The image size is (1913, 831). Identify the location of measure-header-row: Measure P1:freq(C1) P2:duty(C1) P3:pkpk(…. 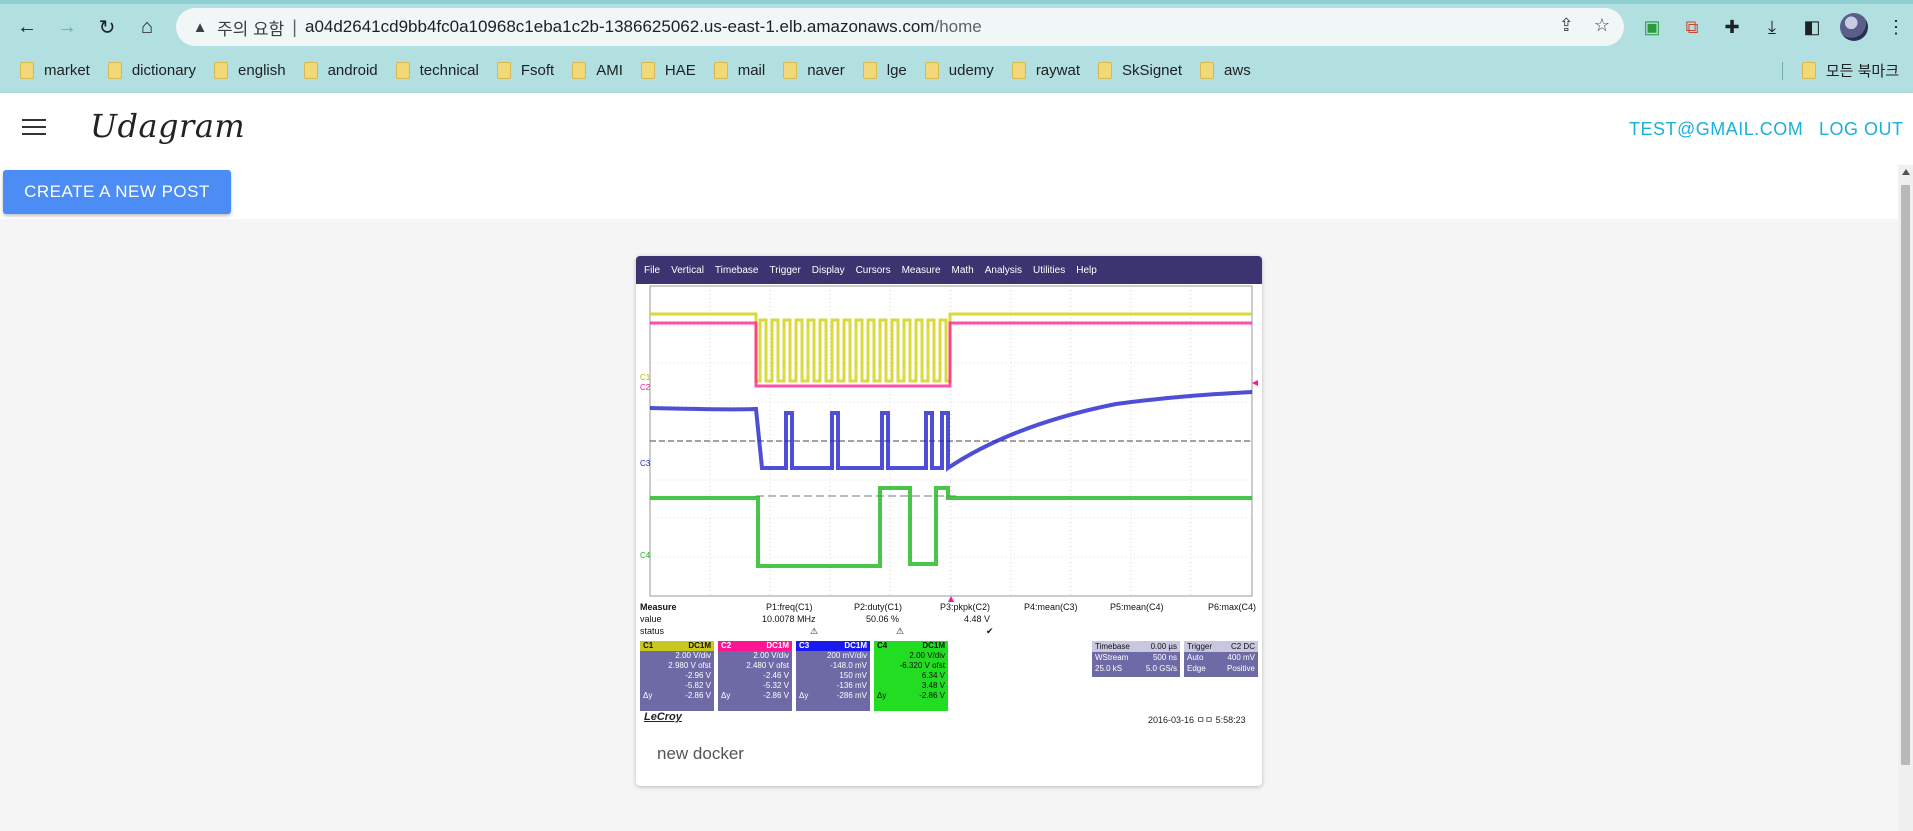
(949, 608).